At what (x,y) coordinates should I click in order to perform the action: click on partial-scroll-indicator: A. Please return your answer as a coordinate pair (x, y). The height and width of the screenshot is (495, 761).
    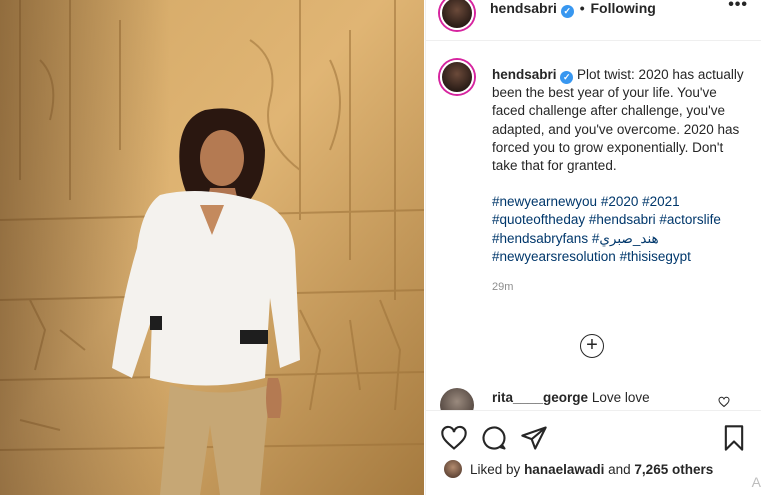
    Looking at the image, I should click on (756, 482).